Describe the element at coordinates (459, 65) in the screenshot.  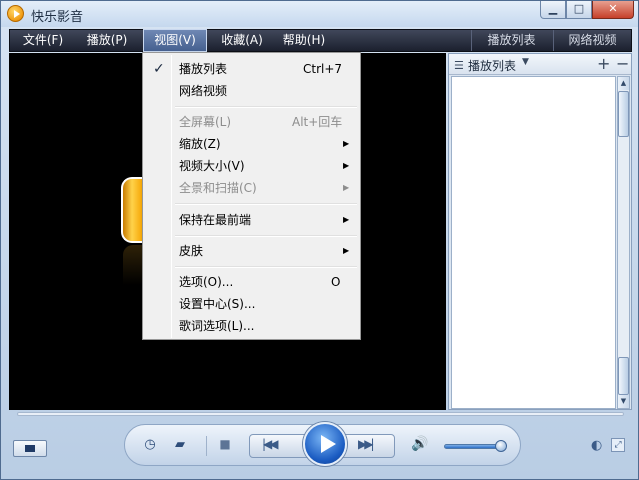
I see `list-icon: ☰` at that location.